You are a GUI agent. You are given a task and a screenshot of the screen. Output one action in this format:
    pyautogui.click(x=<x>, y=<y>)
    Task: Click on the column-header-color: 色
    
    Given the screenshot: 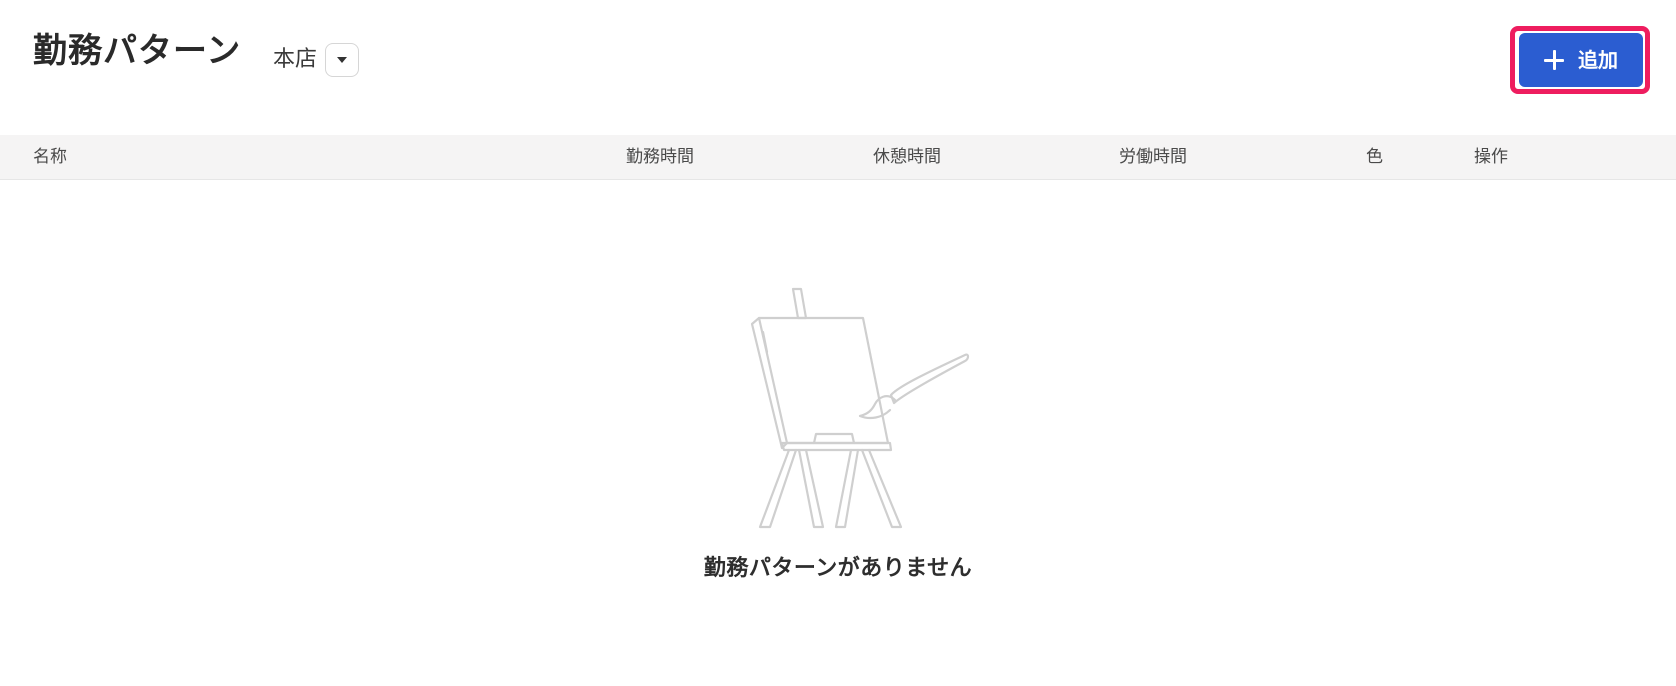 What is the action you would take?
    pyautogui.click(x=1374, y=157)
    